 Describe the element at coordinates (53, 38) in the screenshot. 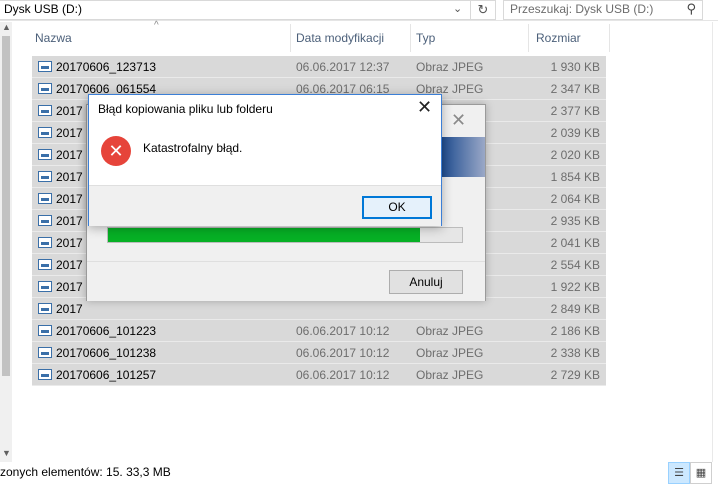

I see `column-name-header: Nazwa` at that location.